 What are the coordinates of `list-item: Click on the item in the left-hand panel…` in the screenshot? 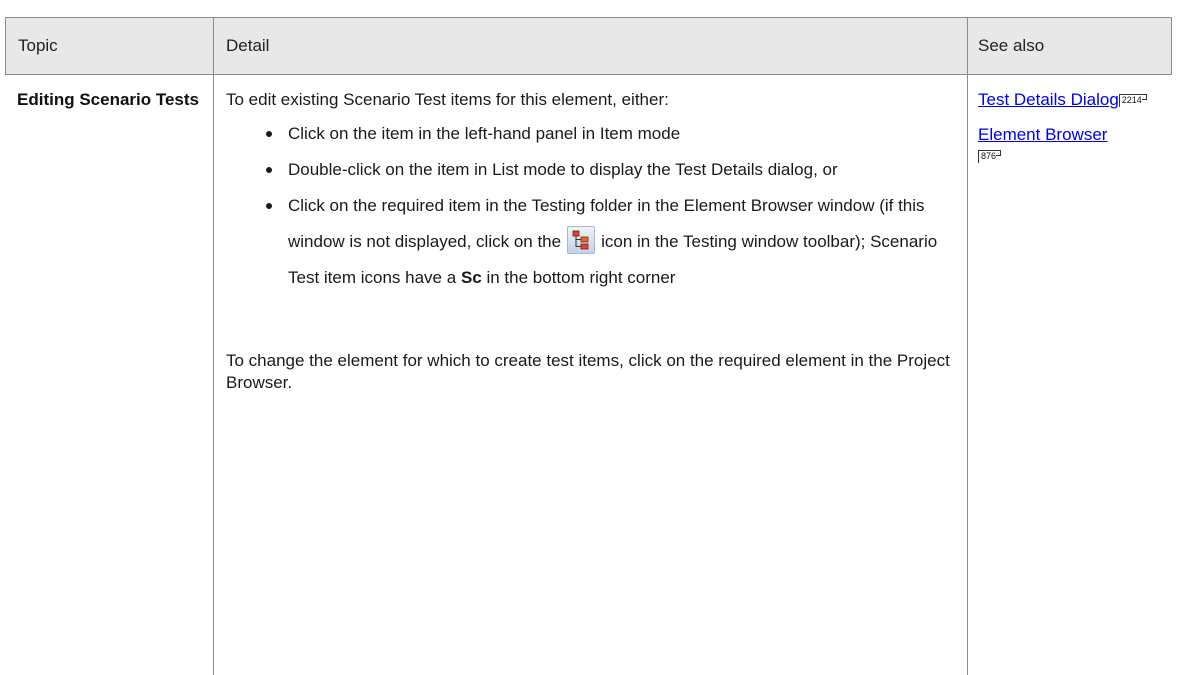 It's located at (616, 134).